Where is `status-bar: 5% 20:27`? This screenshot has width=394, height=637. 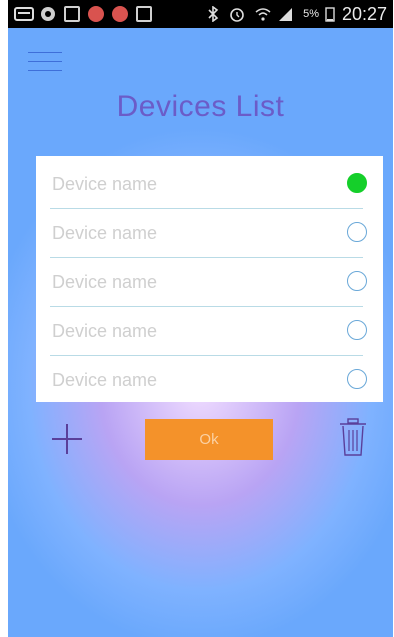 status-bar: 5% 20:27 is located at coordinates (200, 14).